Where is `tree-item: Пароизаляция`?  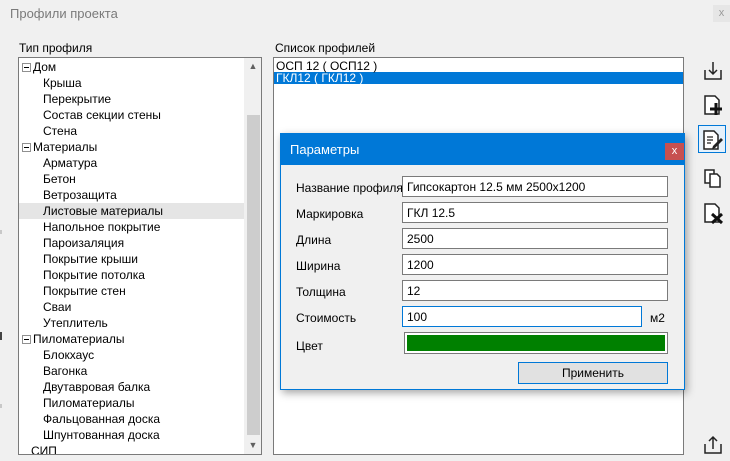 tree-item: Пароизаляция is located at coordinates (132, 243).